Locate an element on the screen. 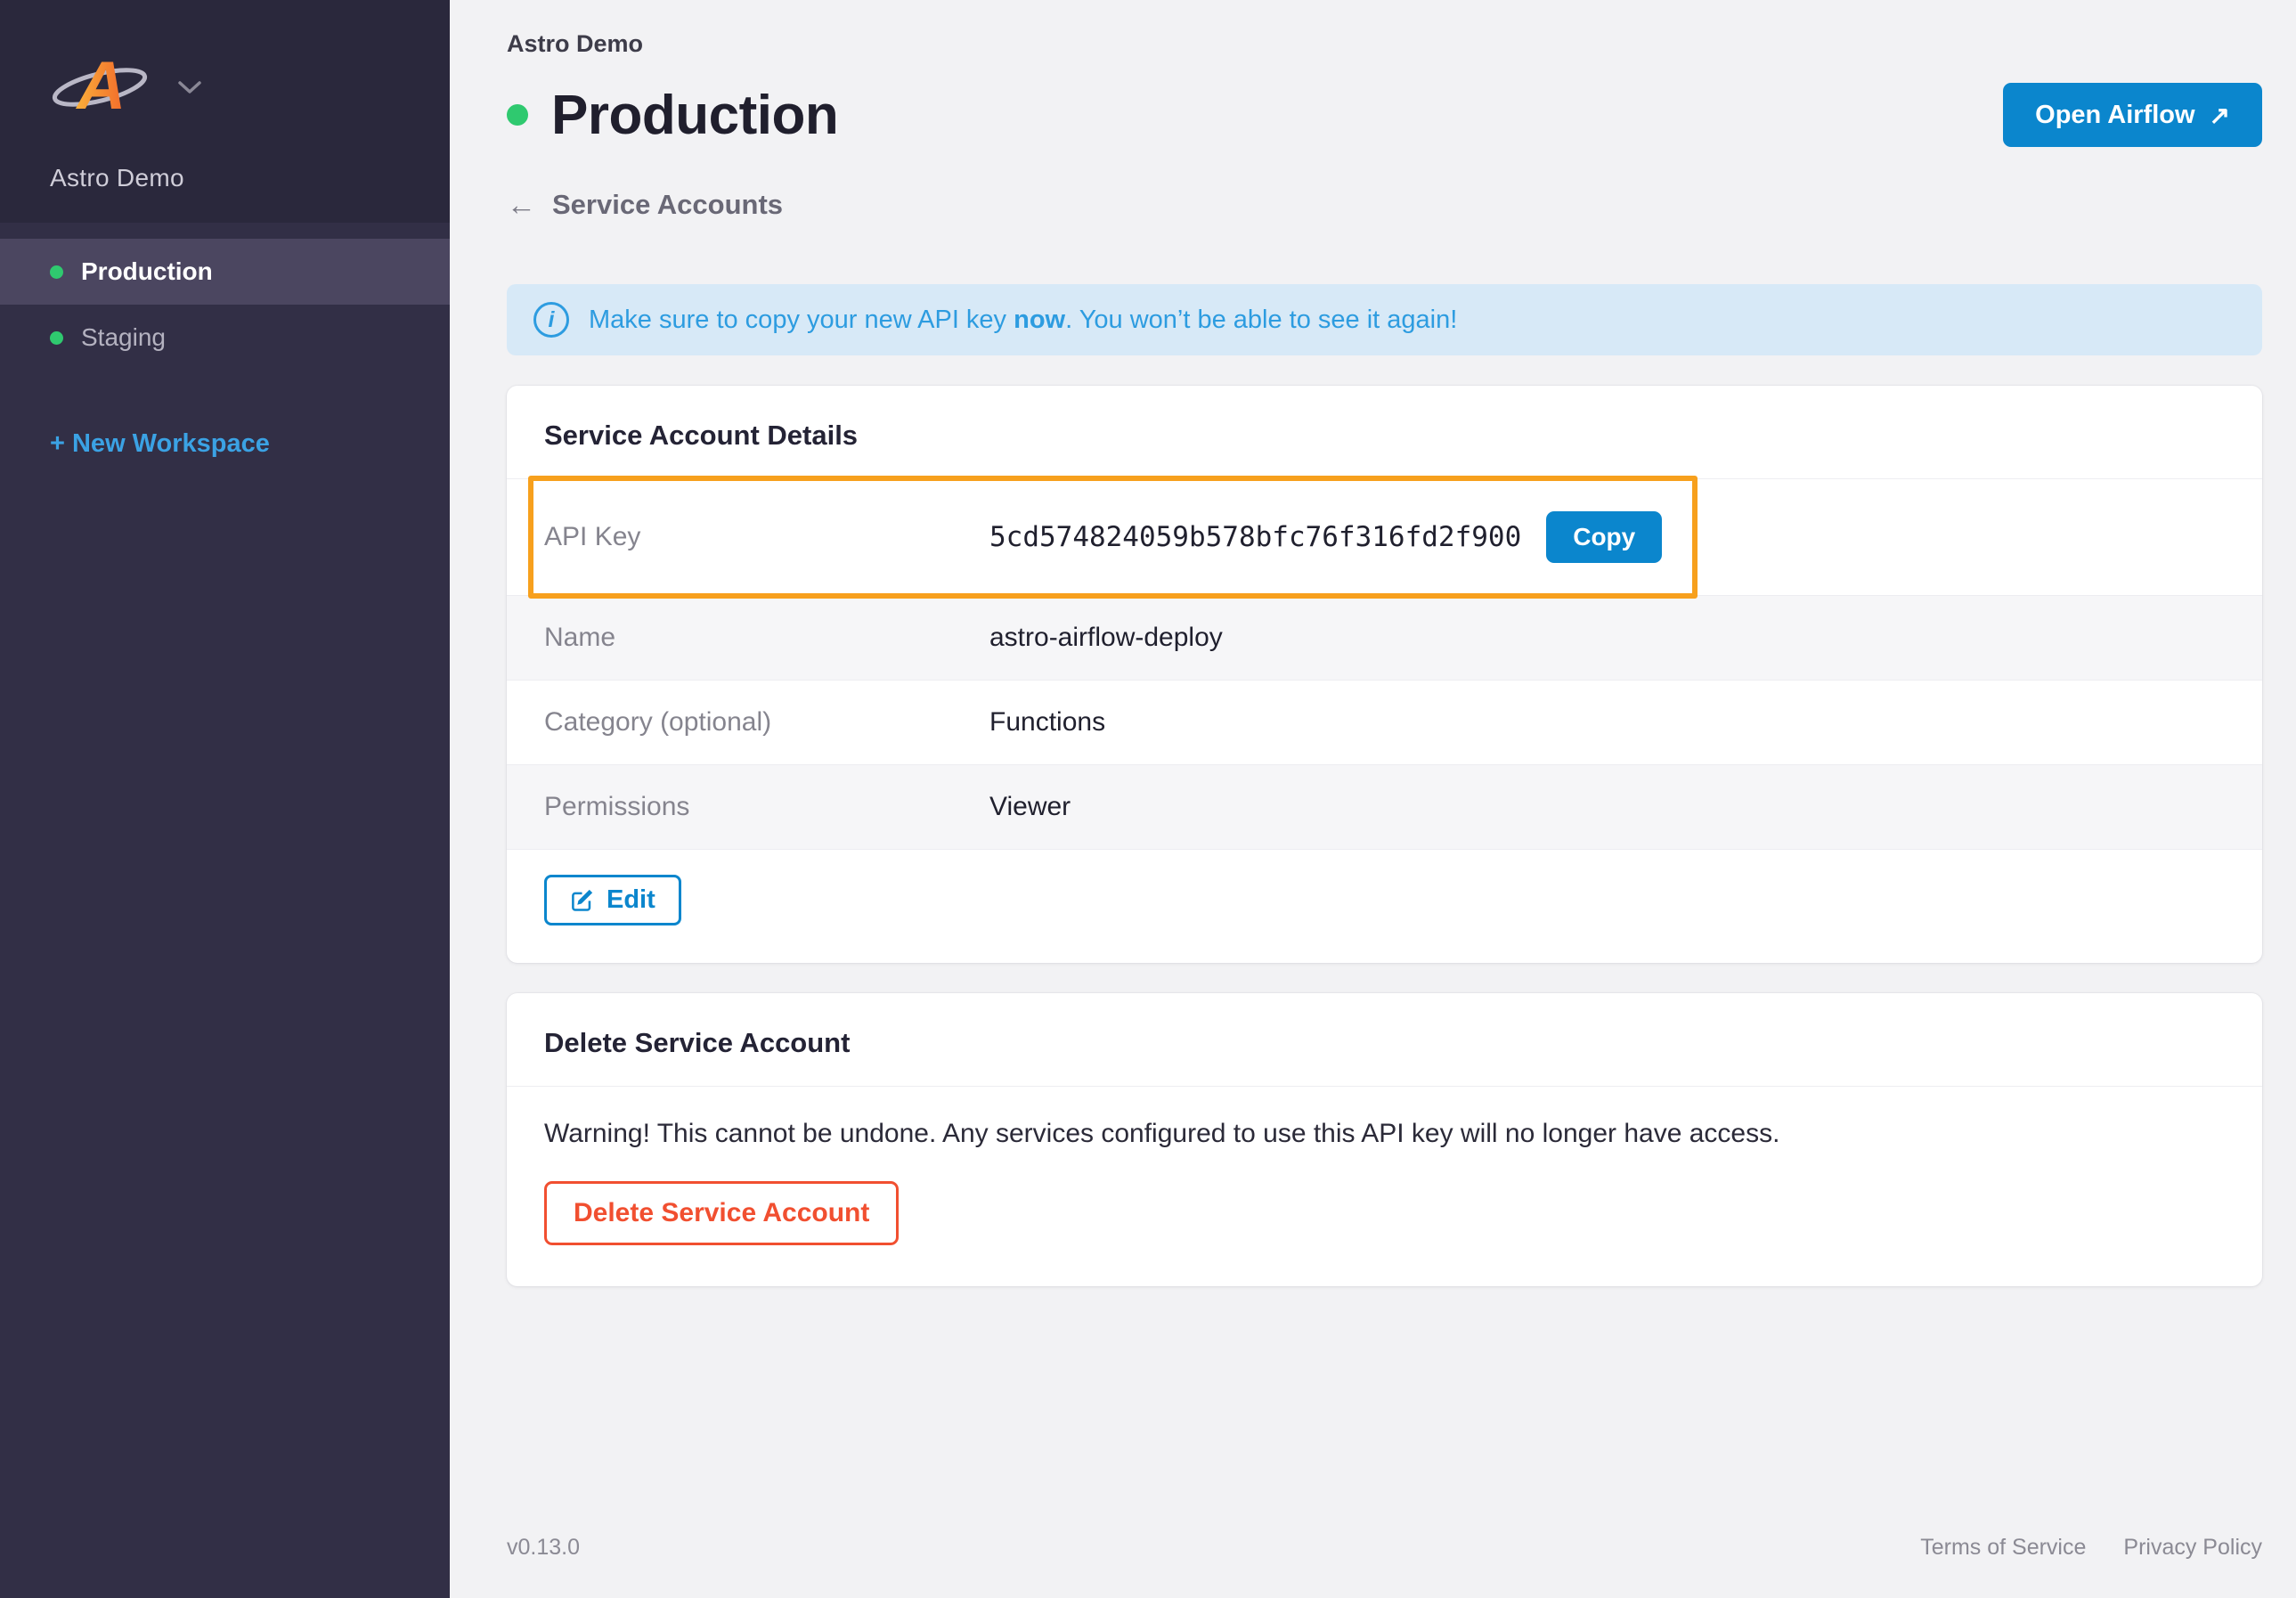  table-row-category: Category (optional) Functions is located at coordinates (1384, 722).